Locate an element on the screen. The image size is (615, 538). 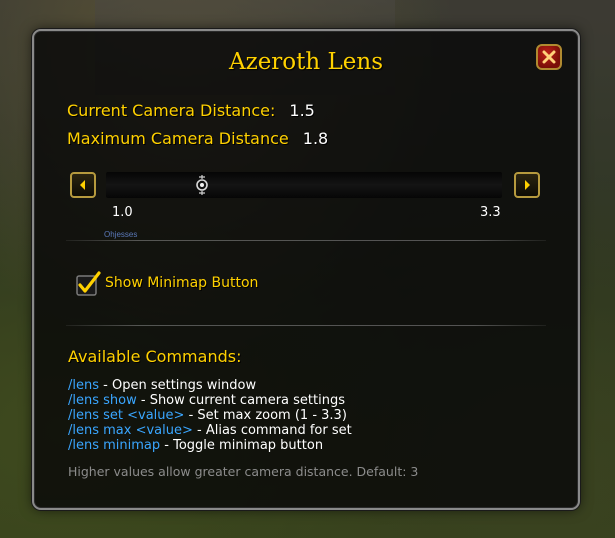
command-name: /lens show is located at coordinates (102, 400).